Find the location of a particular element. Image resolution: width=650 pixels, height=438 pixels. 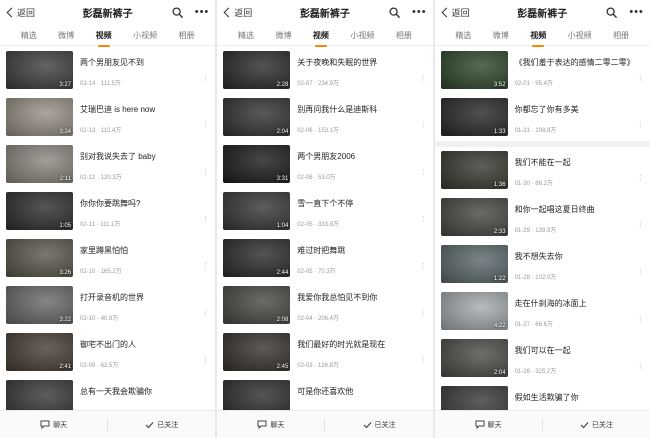

video-thumbnail: 2:41 is located at coordinates (39, 352).